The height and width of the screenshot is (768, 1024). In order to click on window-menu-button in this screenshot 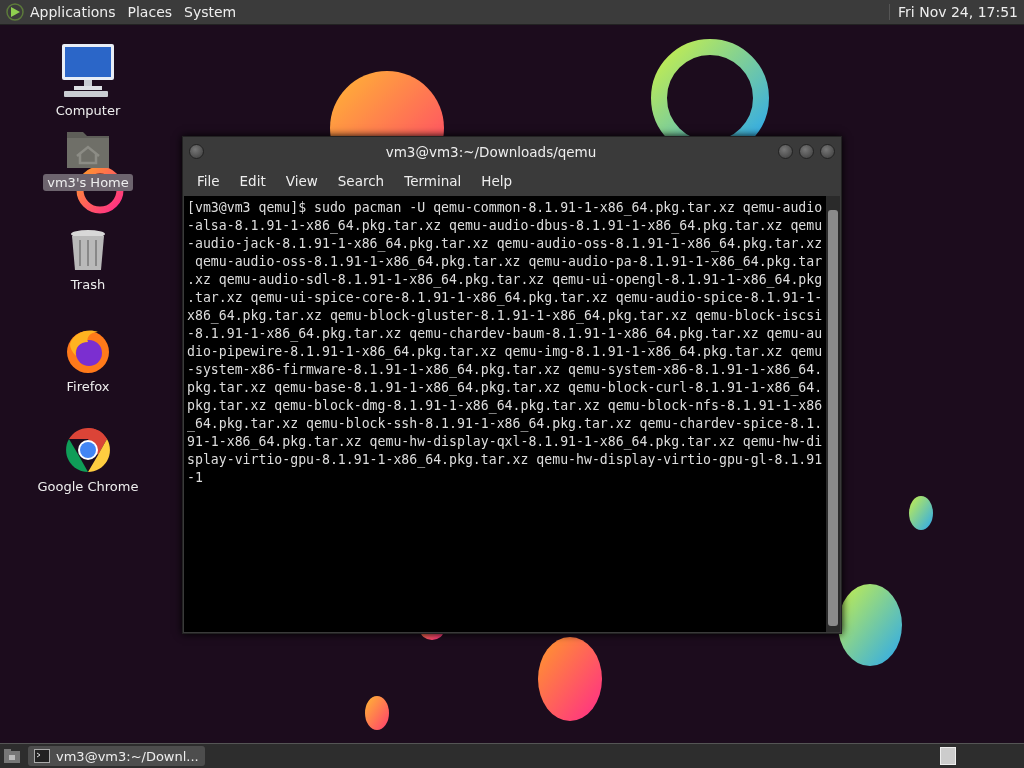, I will do `click(196, 151)`.